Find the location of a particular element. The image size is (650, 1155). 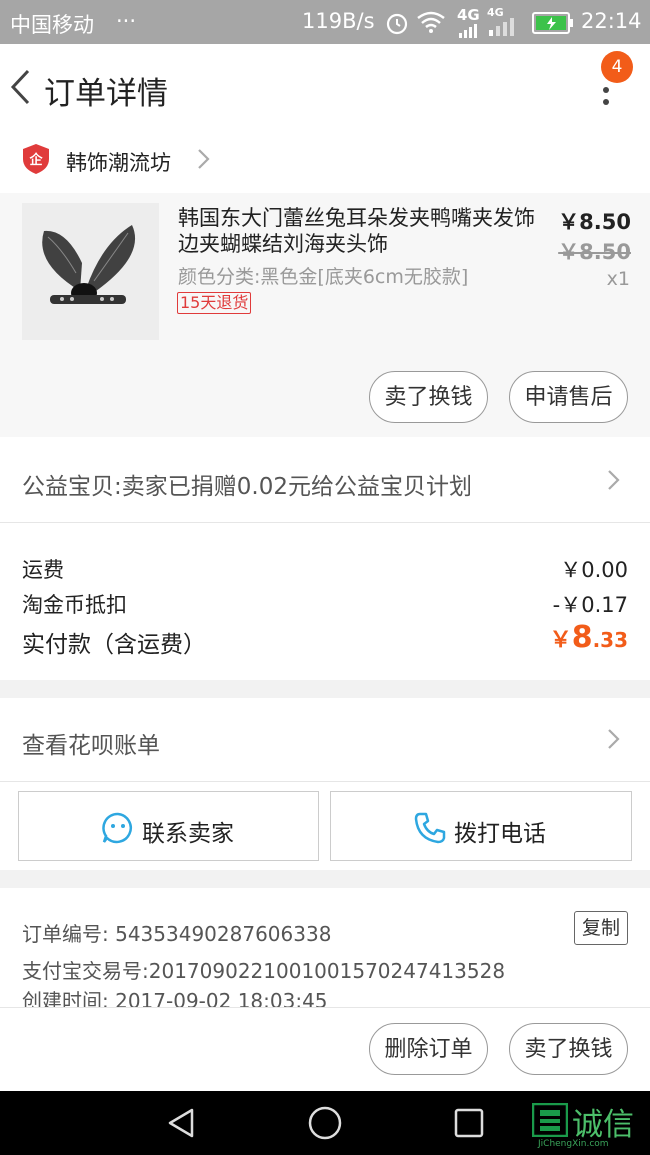

nav-back-icon is located at coordinates (181, 1123).